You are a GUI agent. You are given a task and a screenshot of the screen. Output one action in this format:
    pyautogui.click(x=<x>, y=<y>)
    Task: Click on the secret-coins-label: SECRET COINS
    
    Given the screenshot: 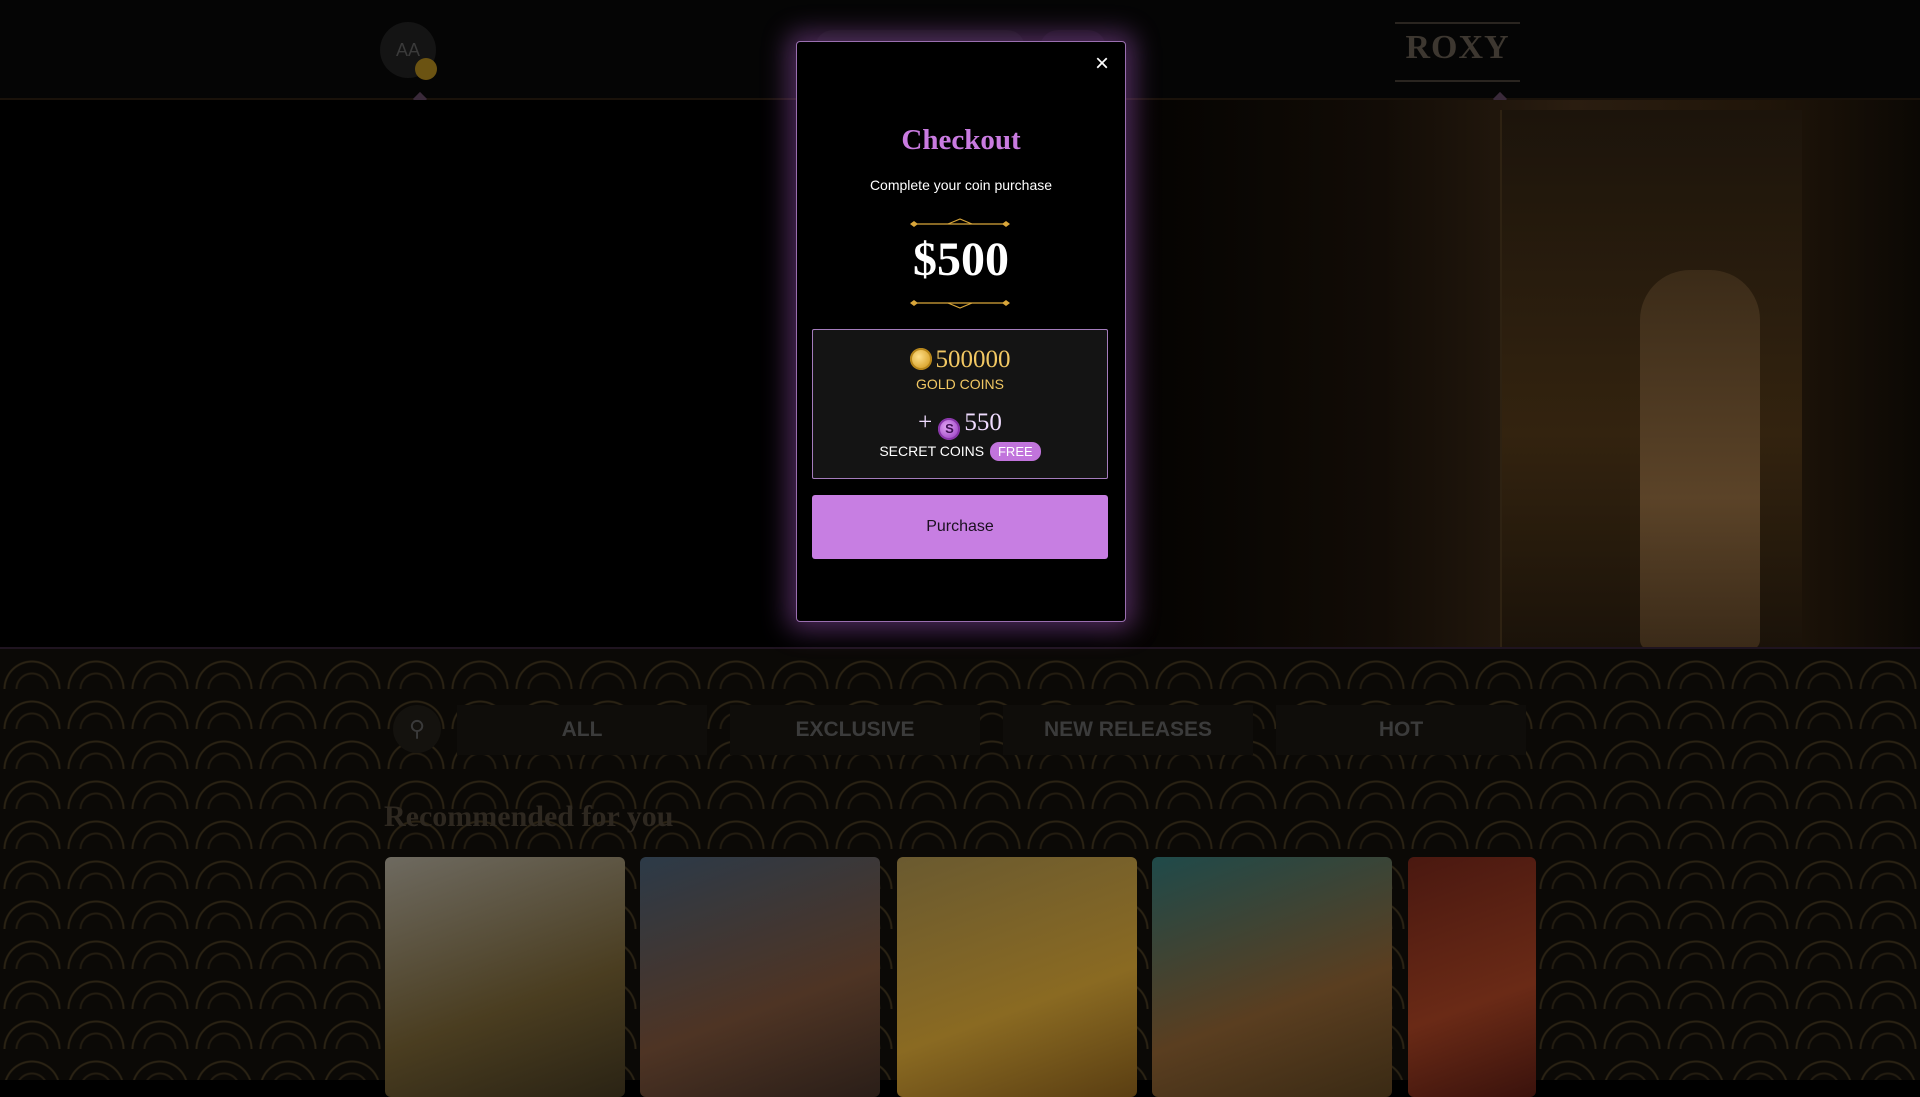 What is the action you would take?
    pyautogui.click(x=932, y=451)
    